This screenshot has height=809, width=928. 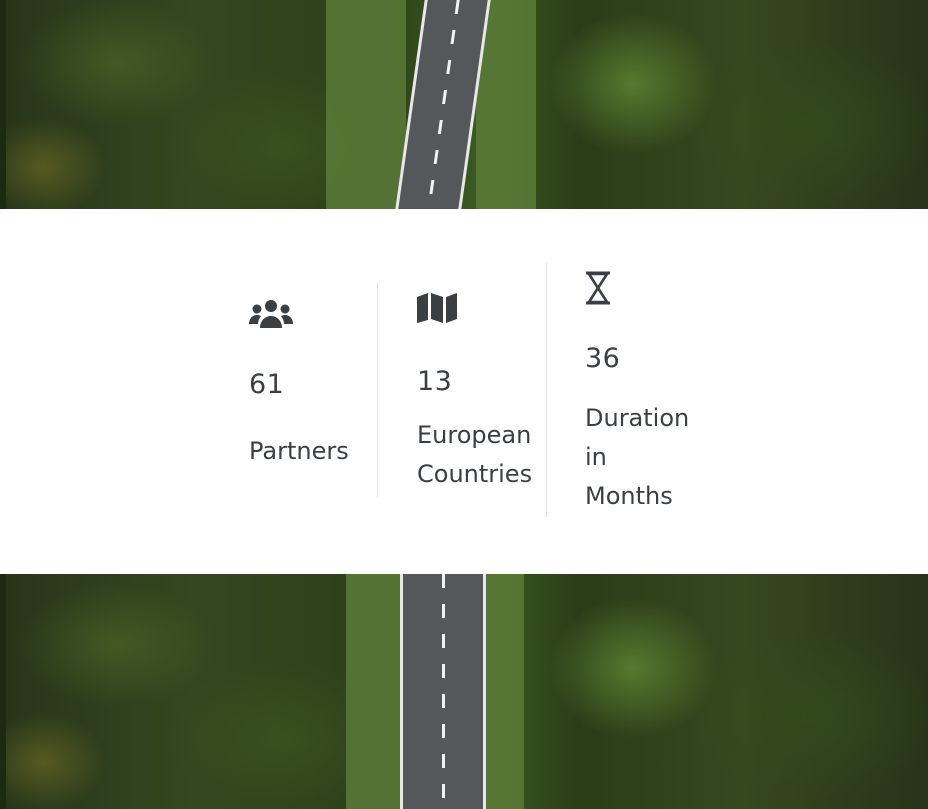 I want to click on stat-label: Duration in Months, so click(x=637, y=457).